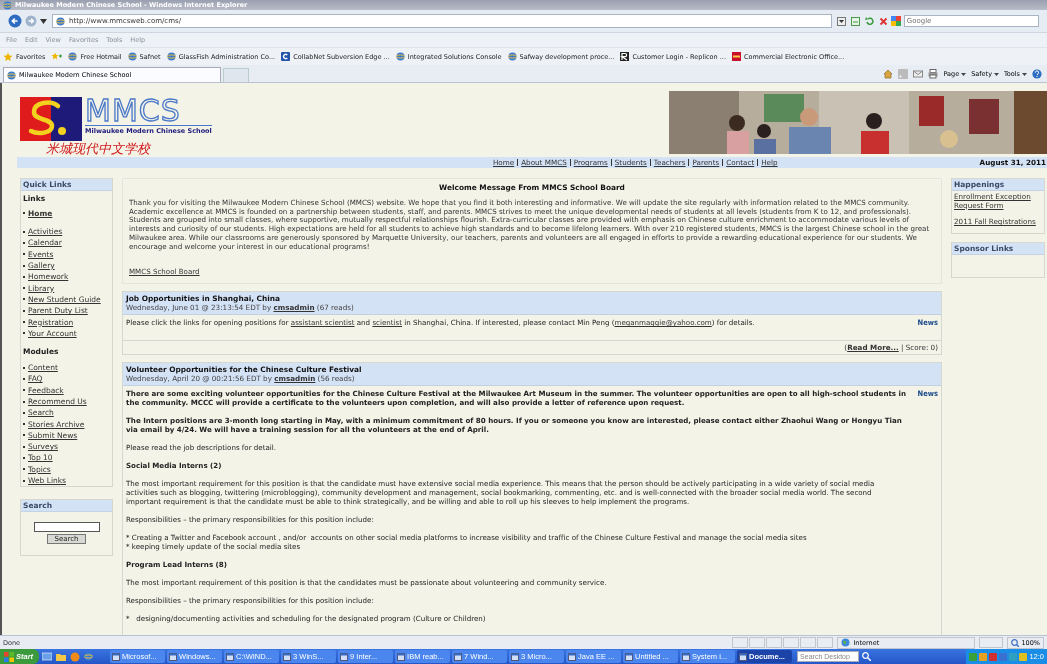  I want to click on help-icon, so click(1037, 74).